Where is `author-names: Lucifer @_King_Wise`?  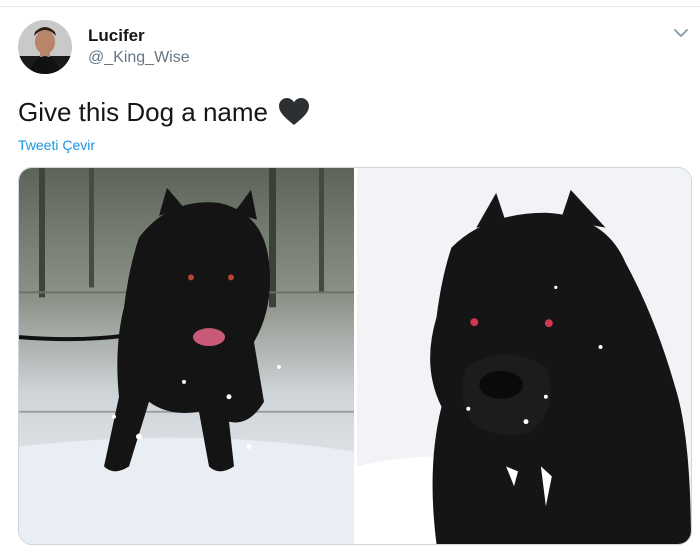 author-names: Lucifer @_King_Wise is located at coordinates (139, 47).